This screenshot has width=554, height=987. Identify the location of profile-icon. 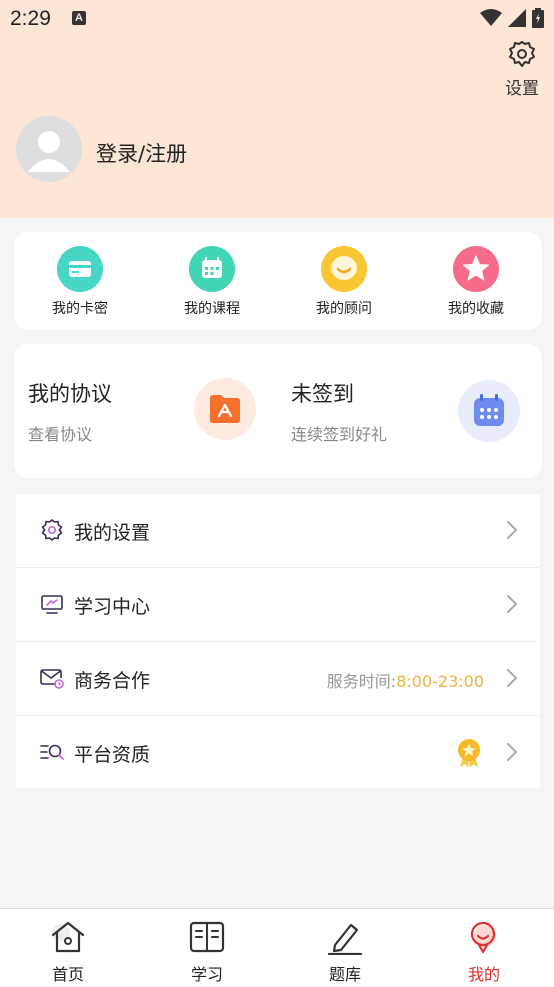
(483, 937).